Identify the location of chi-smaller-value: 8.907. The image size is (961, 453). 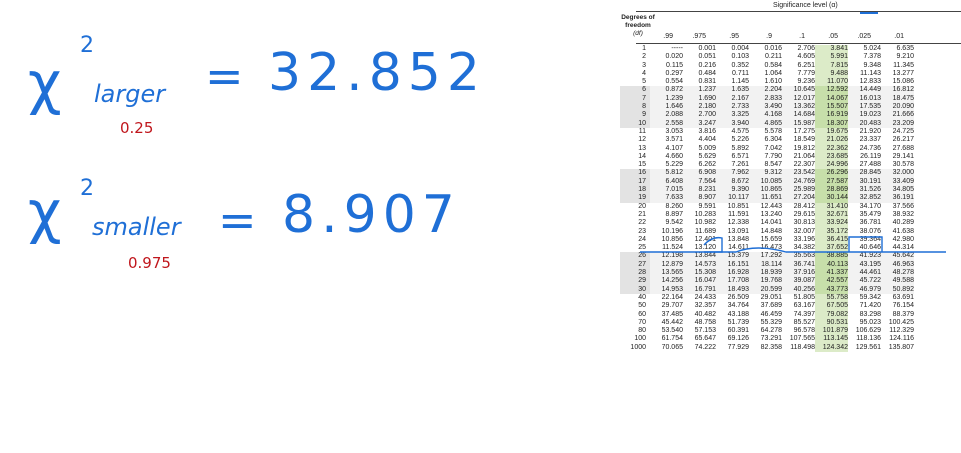
(371, 215).